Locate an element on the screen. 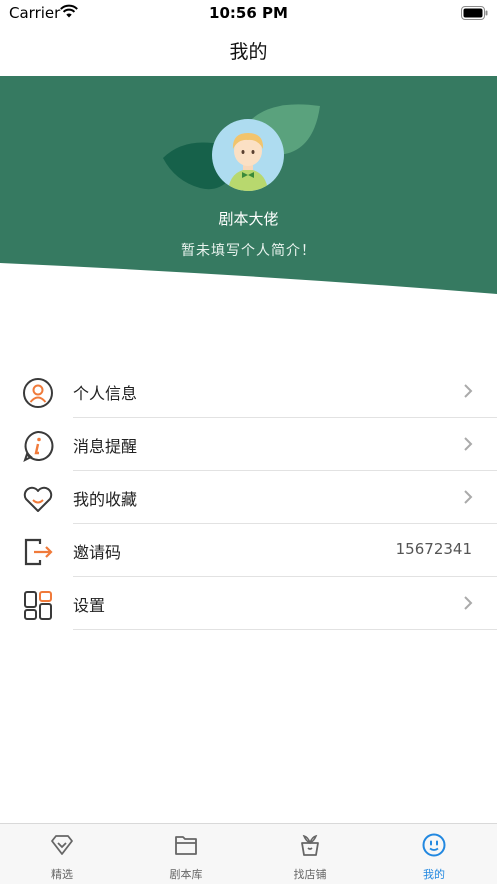 The height and width of the screenshot is (884, 497). tab-label: 精选 is located at coordinates (62, 874).